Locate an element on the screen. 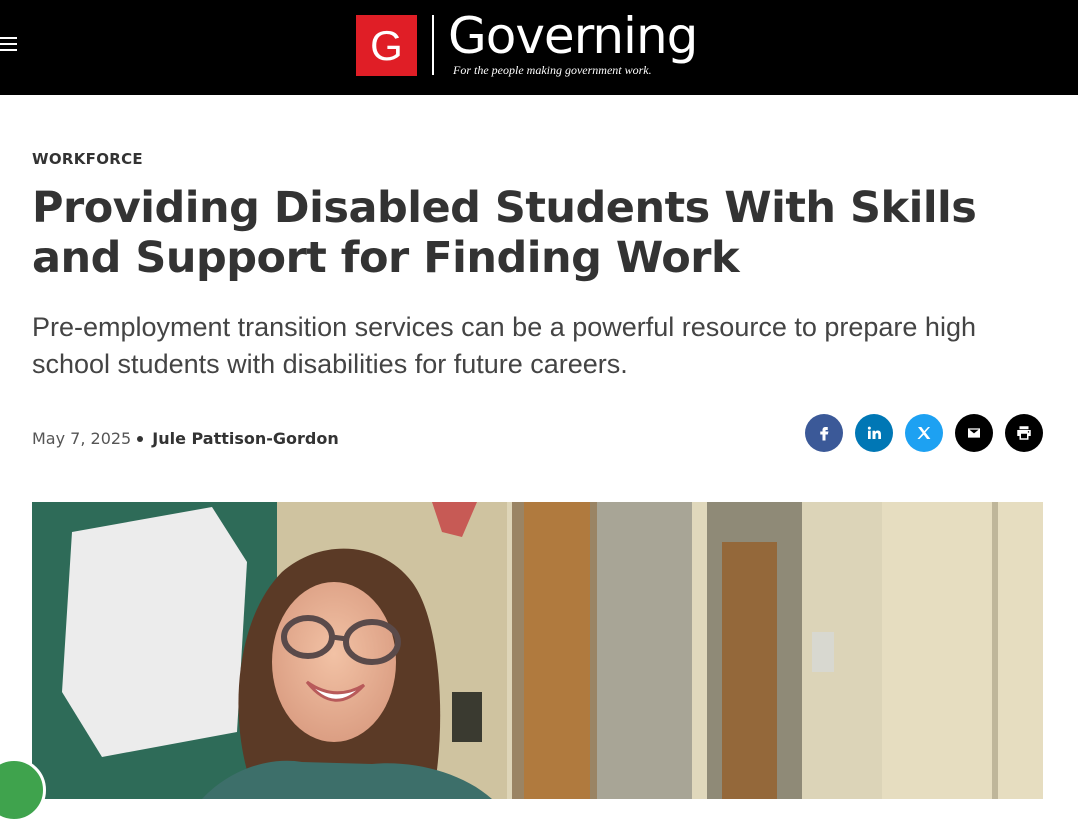 This screenshot has height=822, width=1078. email-icon is located at coordinates (974, 433).